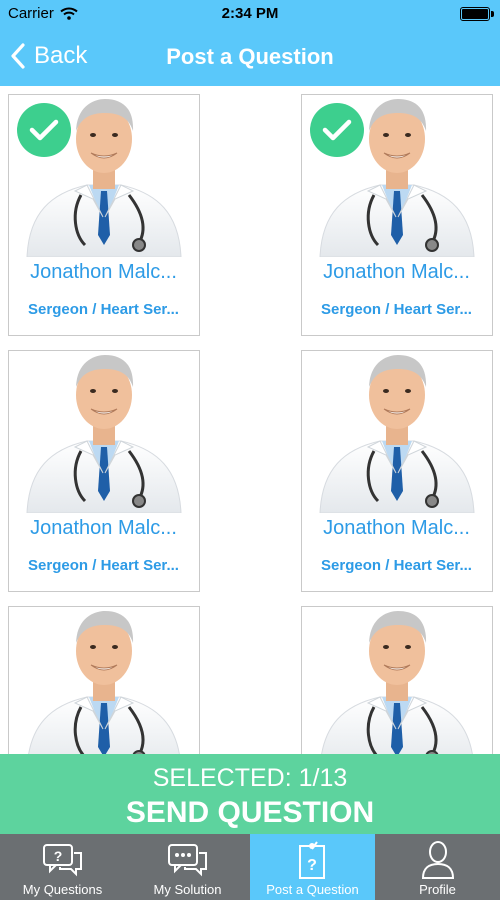 Image resolution: width=500 pixels, height=900 pixels. Describe the element at coordinates (63, 860) in the screenshot. I see `question-chat-icon: ?` at that location.